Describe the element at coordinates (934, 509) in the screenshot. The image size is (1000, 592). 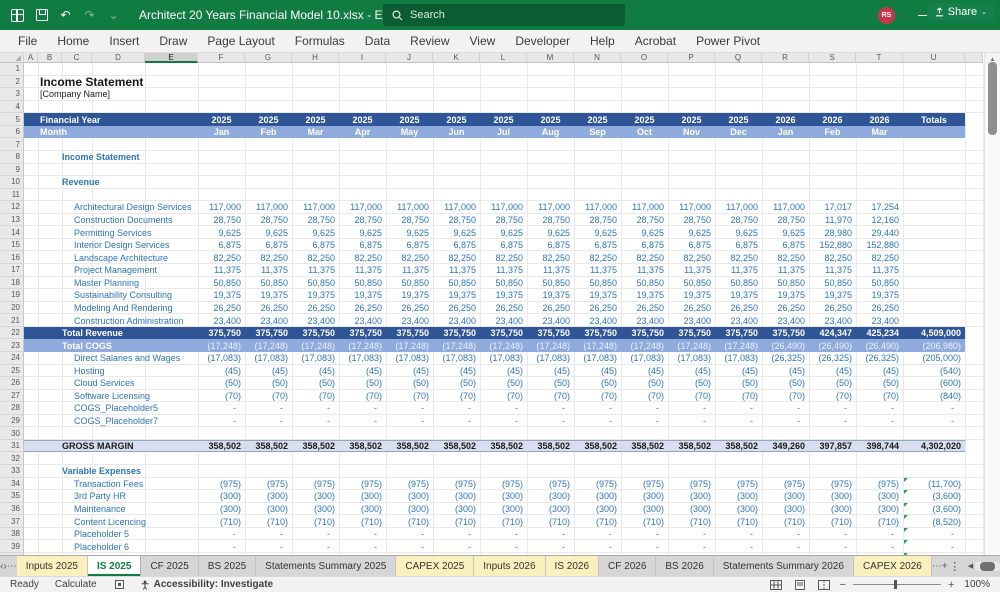
I see `cell-total-value: (3,600)` at that location.